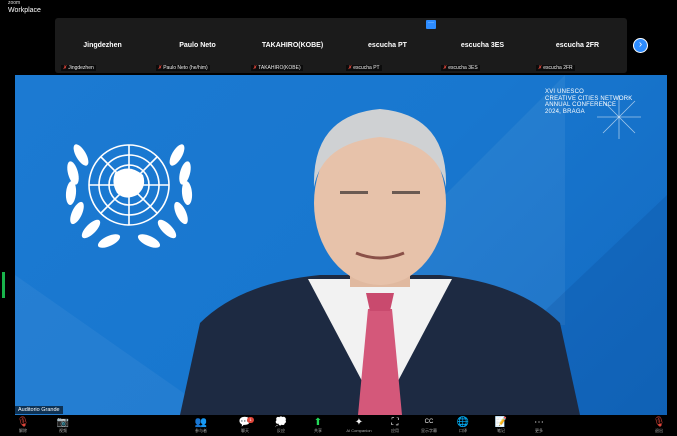  I want to click on participant-name: Paulo Neto, so click(197, 45).